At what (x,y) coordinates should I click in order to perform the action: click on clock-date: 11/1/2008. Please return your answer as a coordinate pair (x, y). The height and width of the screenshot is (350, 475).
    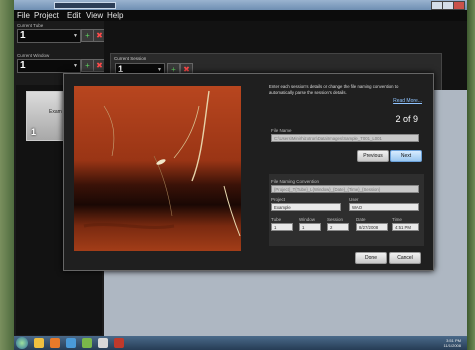
    Looking at the image, I should click on (452, 345).